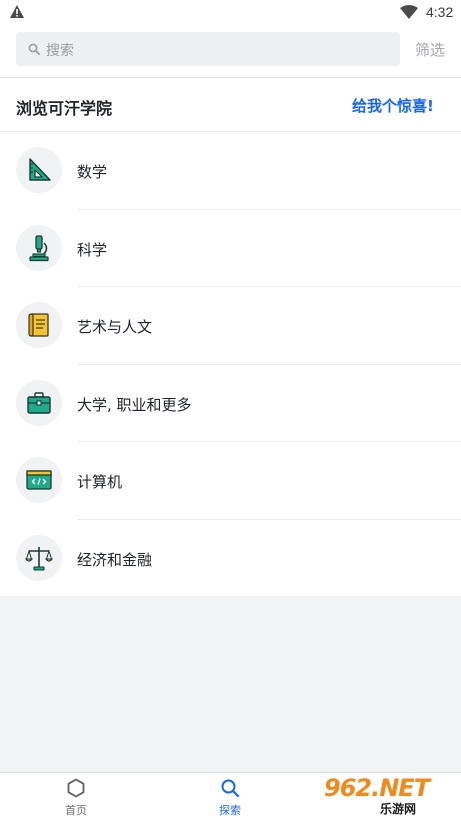  What do you see at coordinates (230, 12) in the screenshot?
I see `status-bar: 4:32` at bounding box center [230, 12].